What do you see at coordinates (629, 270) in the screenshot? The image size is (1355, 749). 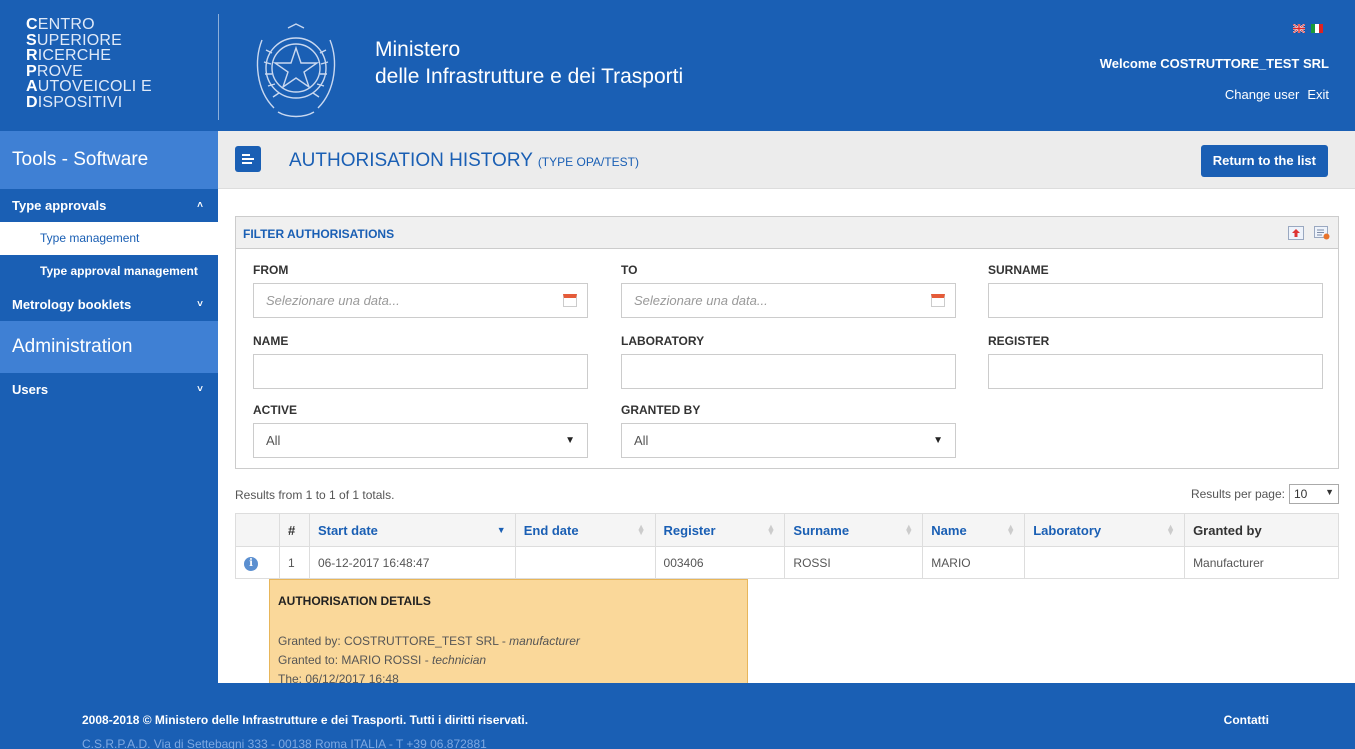 I see `to-label: TO` at bounding box center [629, 270].